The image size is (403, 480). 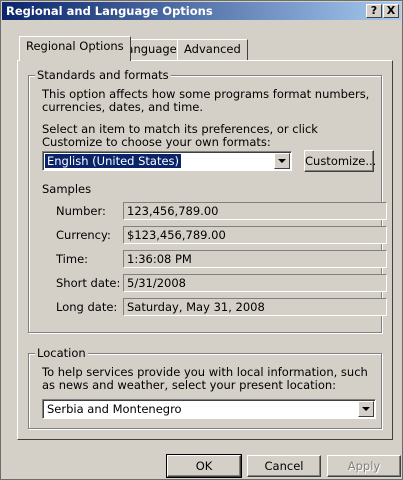 What do you see at coordinates (255, 259) in the screenshot?
I see `sample-time-value: 1:36:08 PM` at bounding box center [255, 259].